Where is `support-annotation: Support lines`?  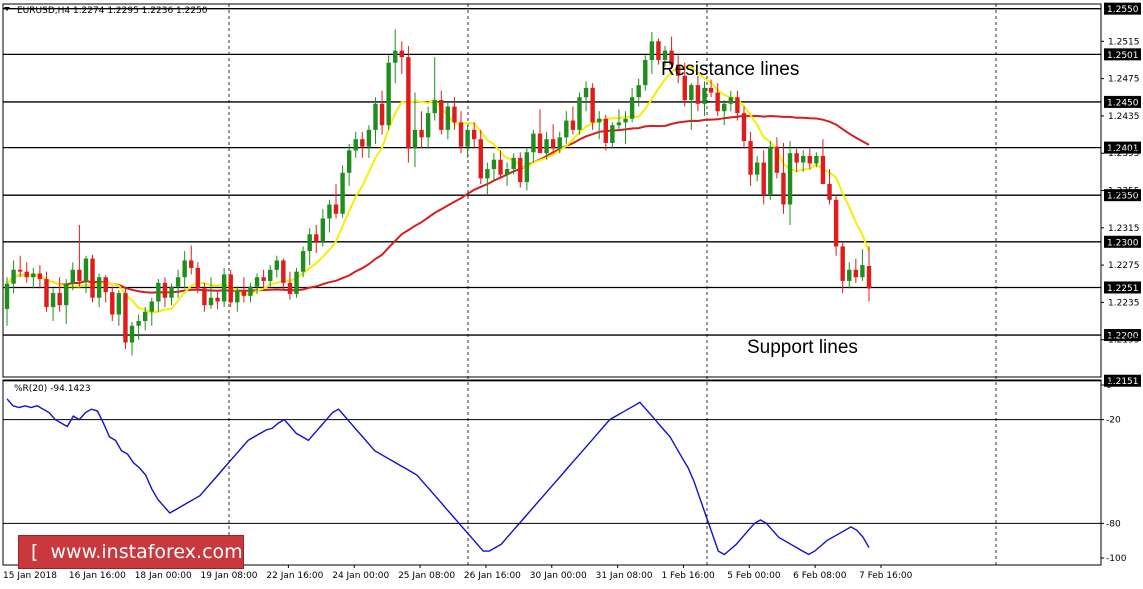
support-annotation: Support lines is located at coordinates (802, 347).